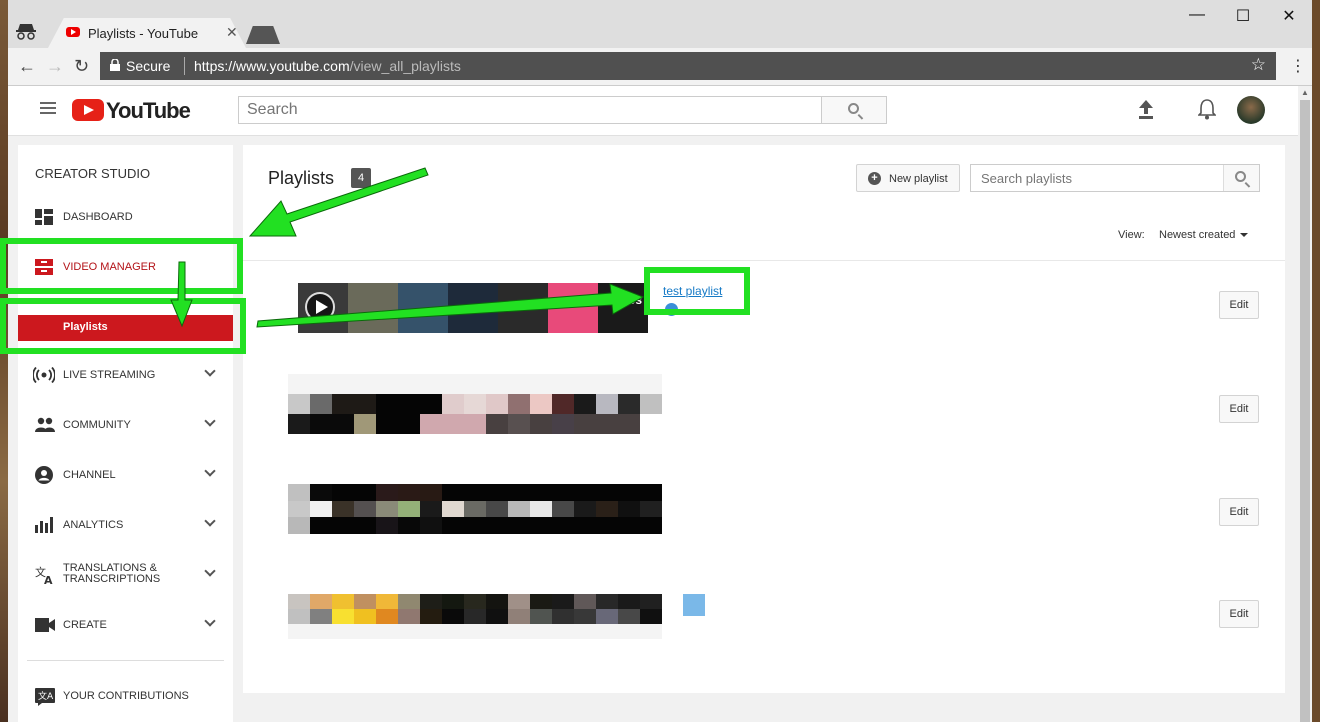 This screenshot has width=1320, height=722. Describe the element at coordinates (232, 32) in the screenshot. I see `close-tab-icon: ✕` at that location.